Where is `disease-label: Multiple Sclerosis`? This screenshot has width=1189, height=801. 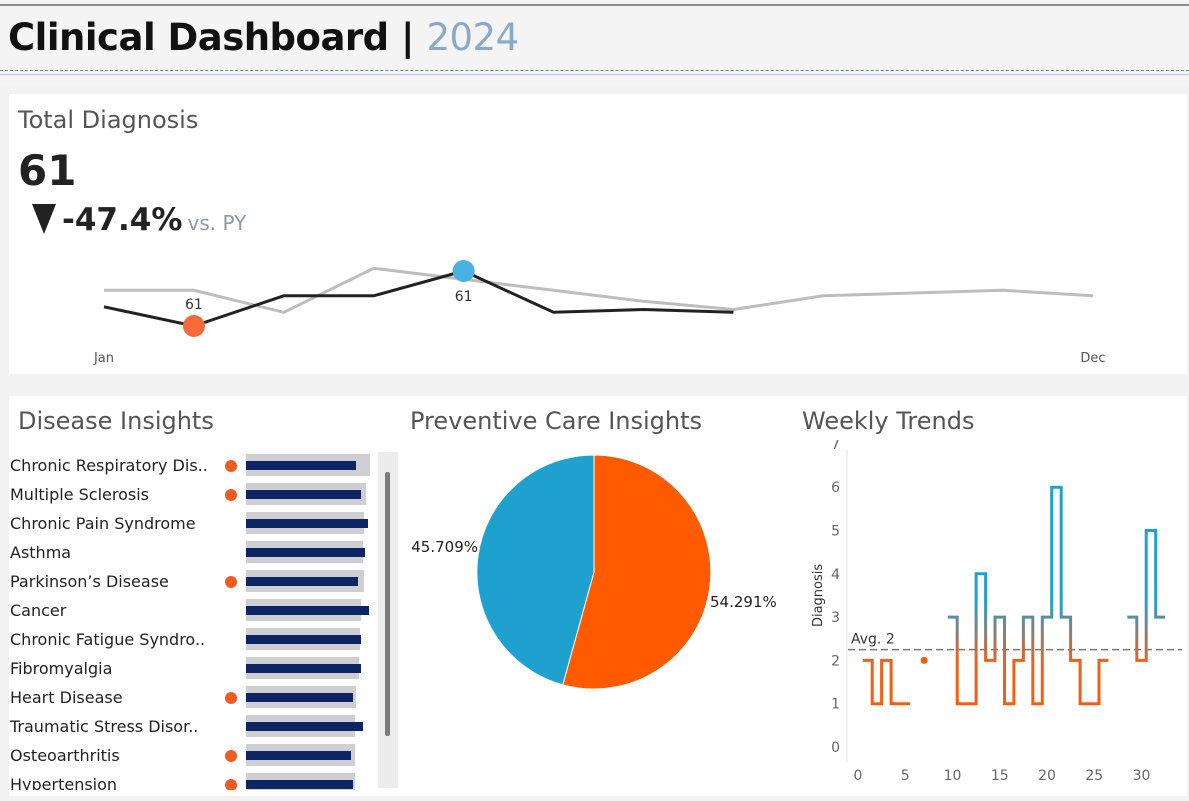
disease-label: Multiple Sclerosis is located at coordinates (80, 494).